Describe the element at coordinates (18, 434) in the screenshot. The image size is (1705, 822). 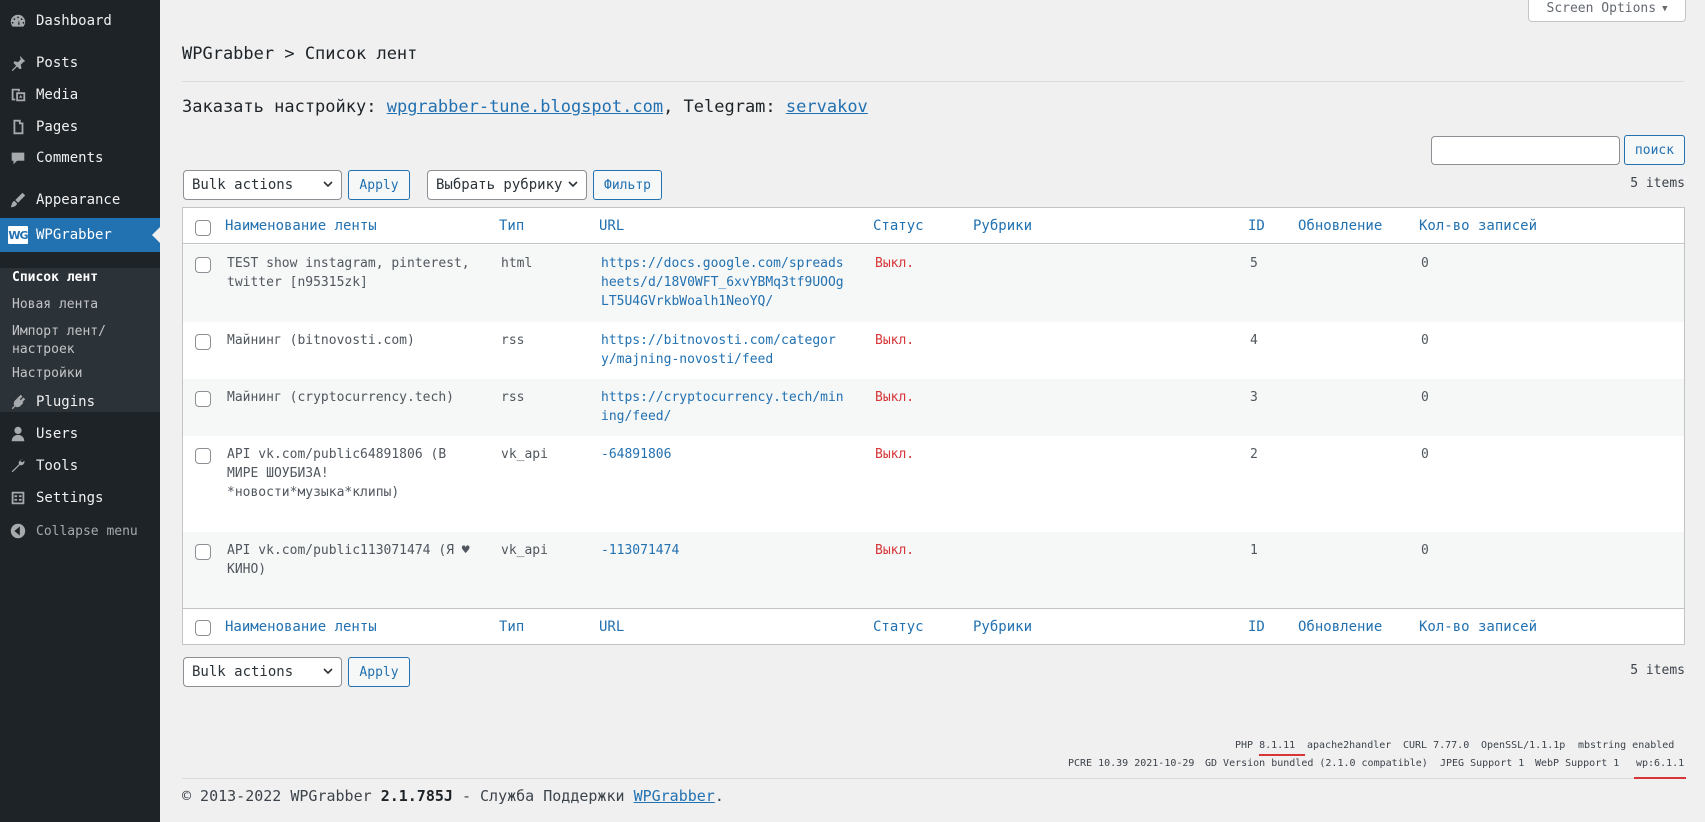
I see `user-icon` at that location.